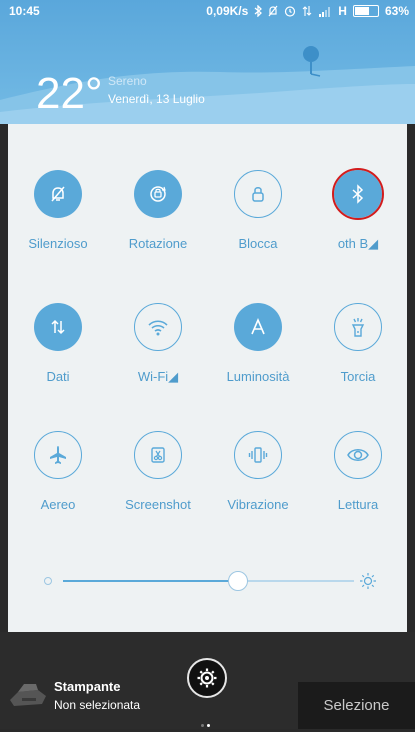 The height and width of the screenshot is (732, 415). What do you see at coordinates (58, 353) in the screenshot?
I see `toggle-dati: Dati` at bounding box center [58, 353].